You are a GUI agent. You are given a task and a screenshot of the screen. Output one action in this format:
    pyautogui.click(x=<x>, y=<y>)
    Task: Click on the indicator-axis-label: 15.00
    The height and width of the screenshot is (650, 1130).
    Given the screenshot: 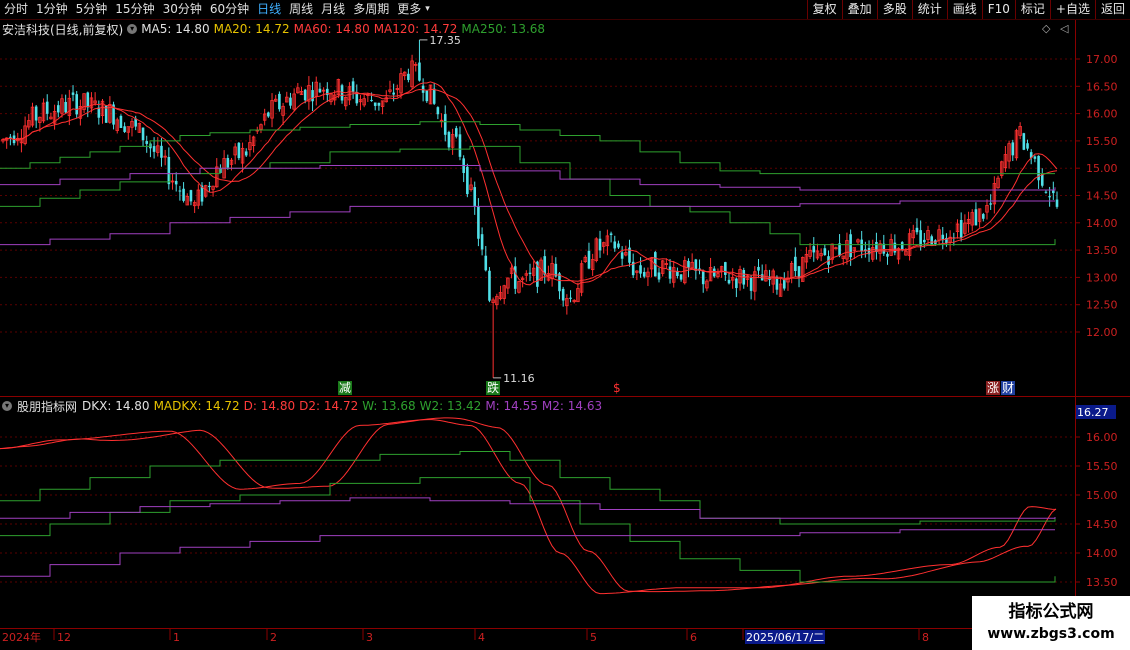 What is the action you would take?
    pyautogui.click(x=1102, y=495)
    